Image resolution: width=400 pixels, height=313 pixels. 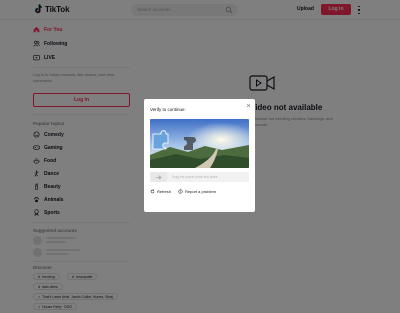 What do you see at coordinates (152, 191) in the screenshot?
I see `refresh-icon` at bounding box center [152, 191].